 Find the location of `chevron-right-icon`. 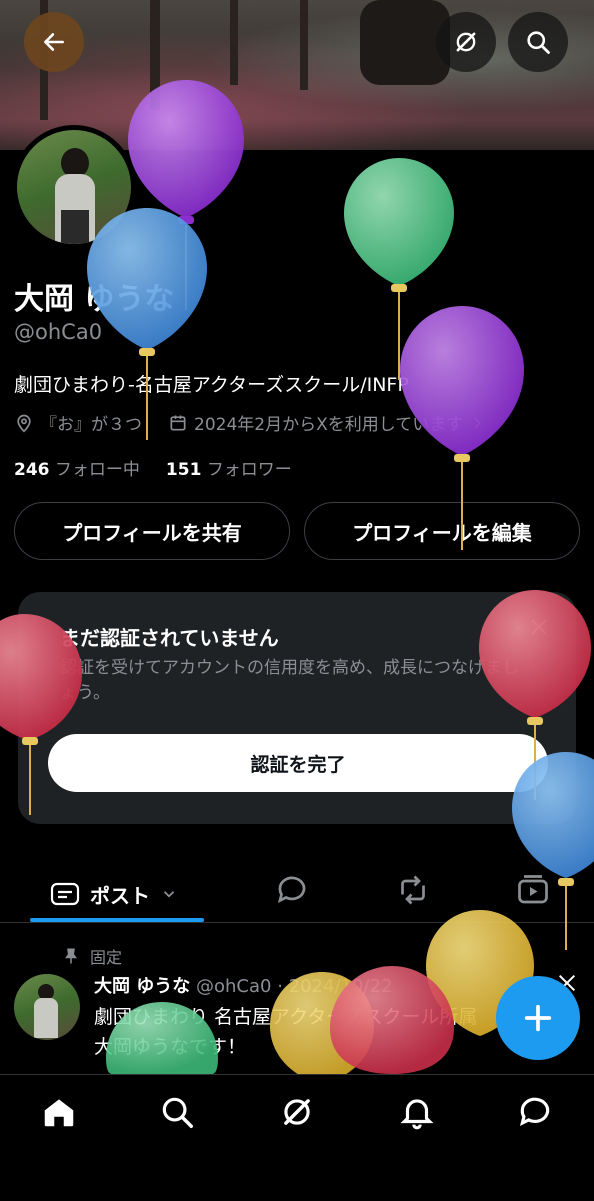

chevron-right-icon is located at coordinates (477, 423).